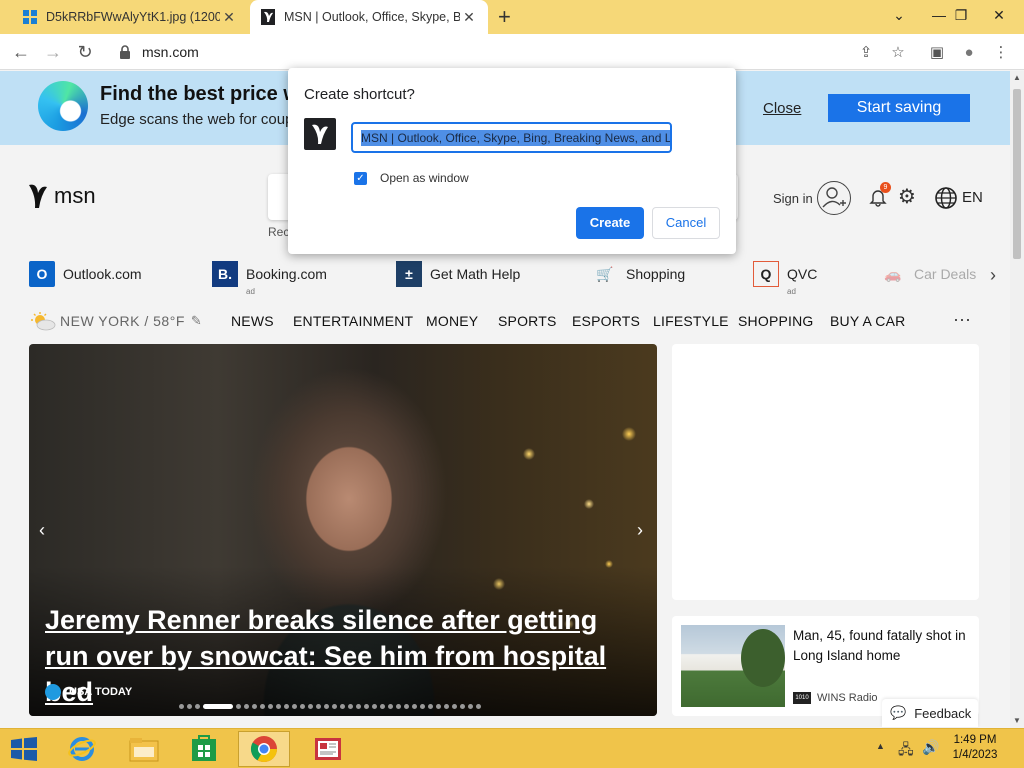  What do you see at coordinates (610, 223) in the screenshot?
I see `create-button: Create` at bounding box center [610, 223].